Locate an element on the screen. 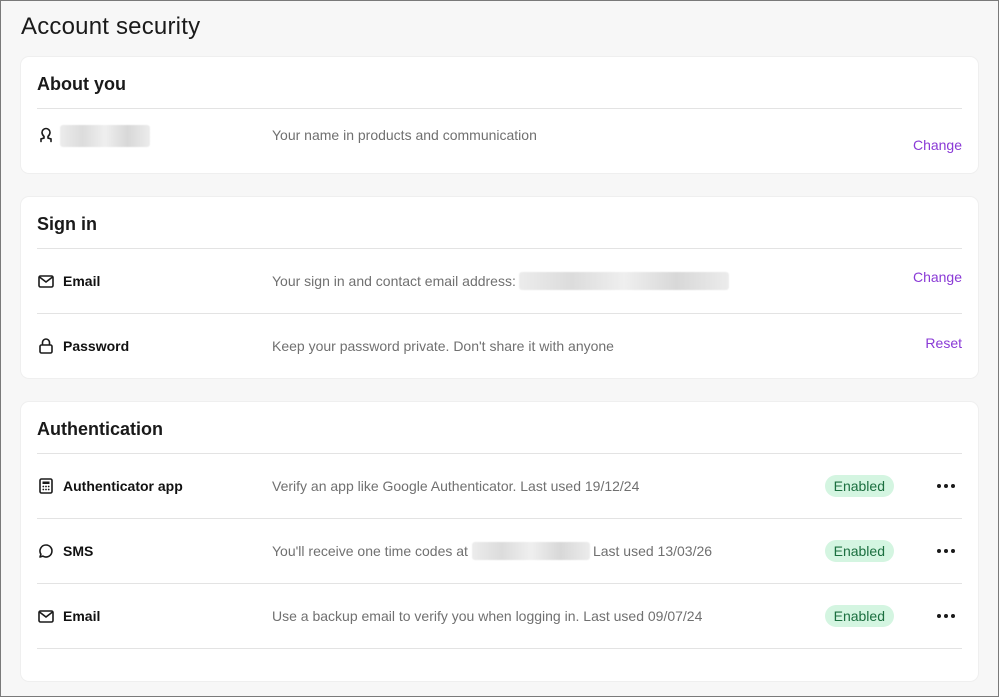 This screenshot has width=999, height=697. email-label: Email is located at coordinates (82, 281).